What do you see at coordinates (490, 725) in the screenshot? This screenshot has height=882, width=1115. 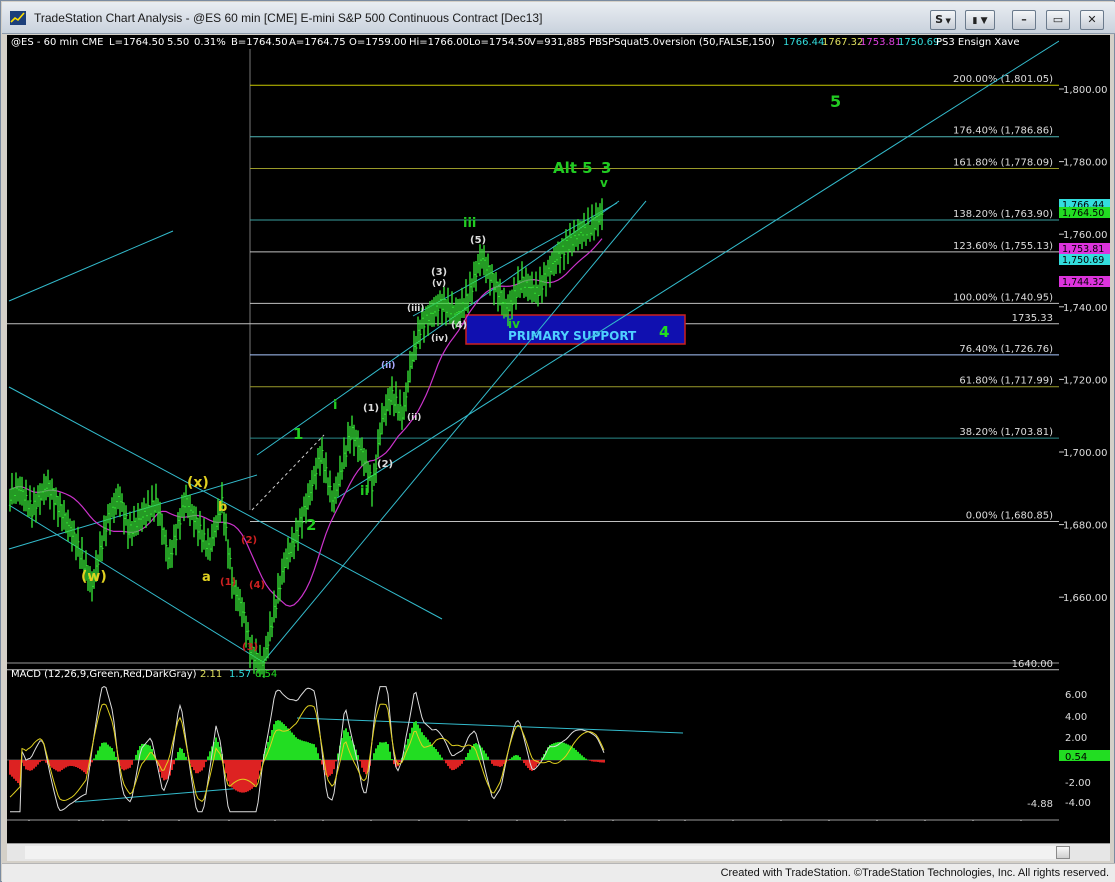 I see `macd-trend-line-top` at bounding box center [490, 725].